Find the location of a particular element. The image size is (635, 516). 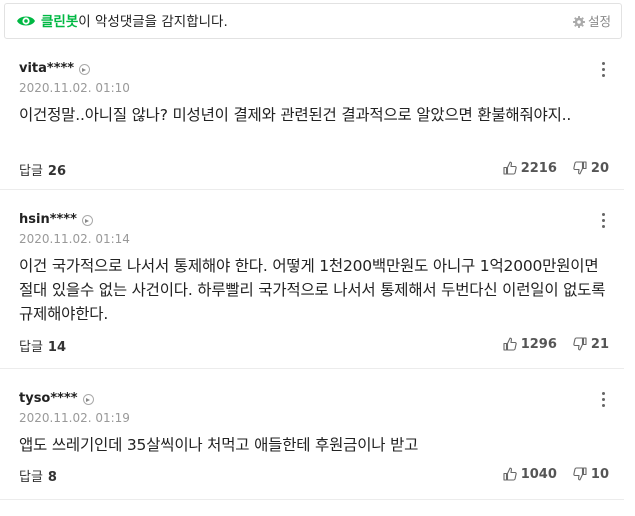

dislike-count: 20 is located at coordinates (599, 168).